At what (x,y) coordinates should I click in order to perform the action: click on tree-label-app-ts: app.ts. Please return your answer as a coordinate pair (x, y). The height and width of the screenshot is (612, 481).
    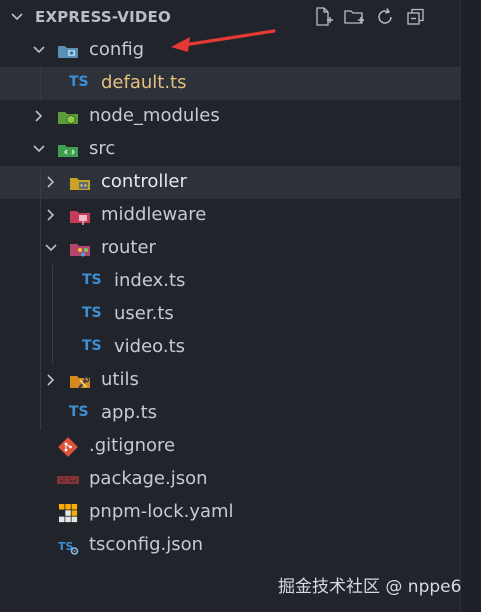
    Looking at the image, I should click on (129, 412).